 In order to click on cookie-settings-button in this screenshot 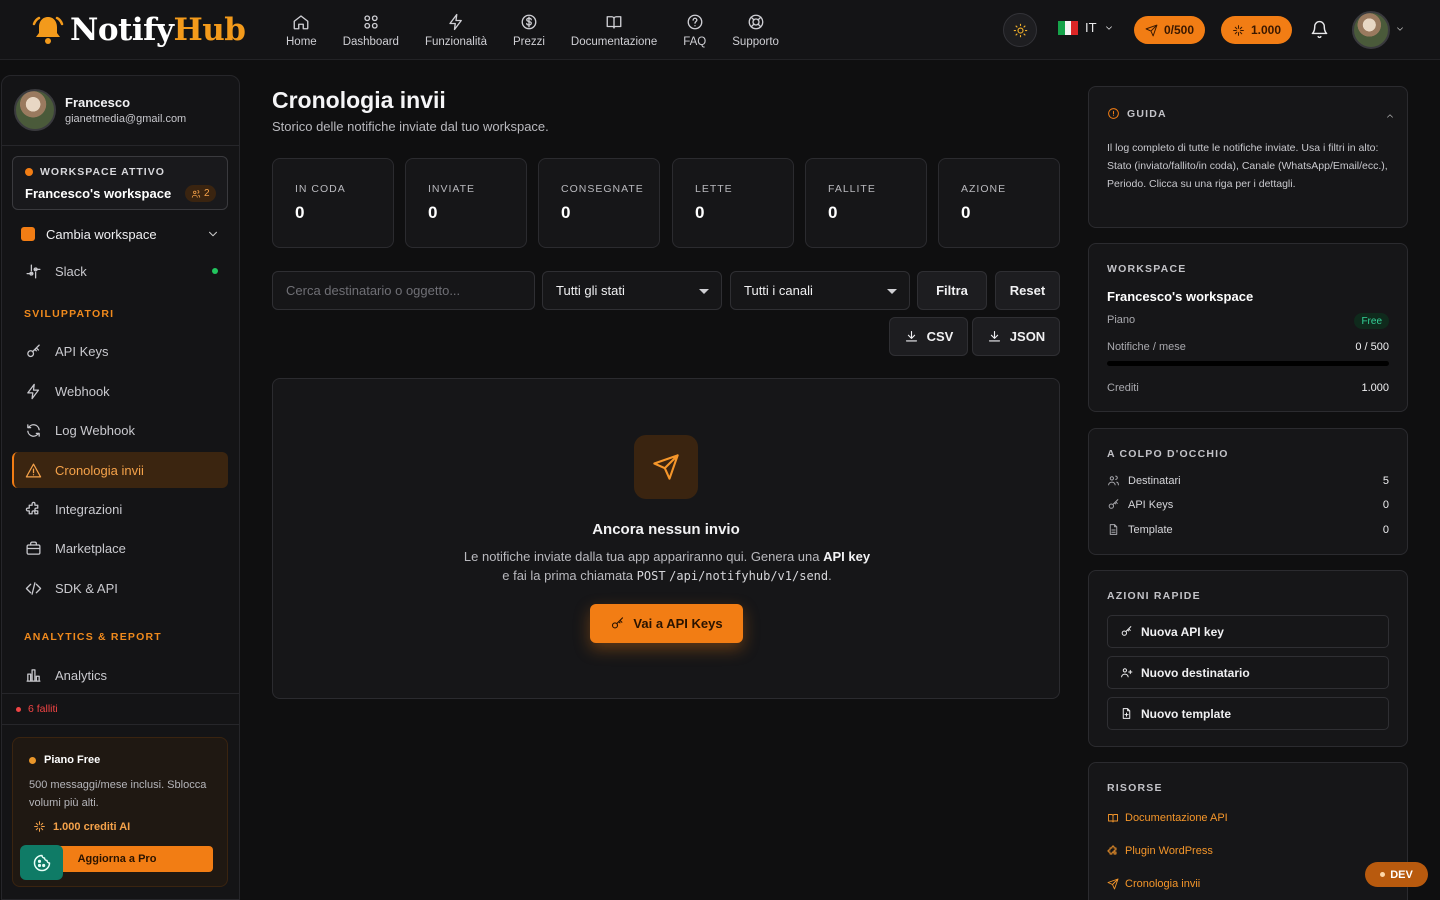, I will do `click(41, 862)`.